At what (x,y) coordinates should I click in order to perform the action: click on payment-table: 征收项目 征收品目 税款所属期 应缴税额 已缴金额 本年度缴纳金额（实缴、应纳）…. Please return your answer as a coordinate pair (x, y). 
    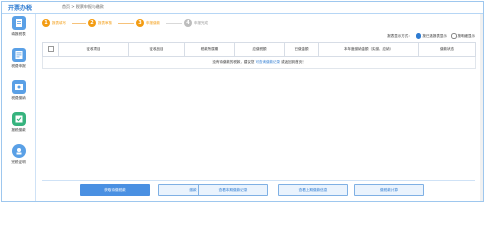
    Looking at the image, I should click on (259, 55).